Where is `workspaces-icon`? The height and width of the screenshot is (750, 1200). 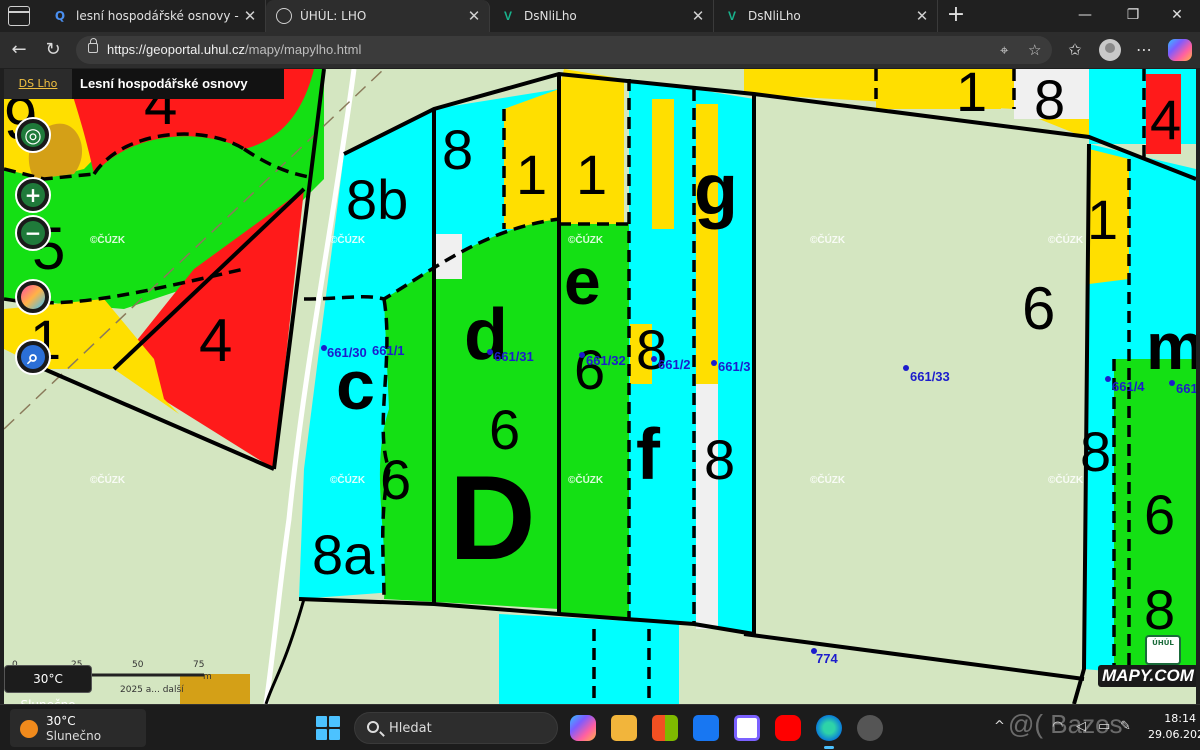
workspaces-icon is located at coordinates (19, 16).